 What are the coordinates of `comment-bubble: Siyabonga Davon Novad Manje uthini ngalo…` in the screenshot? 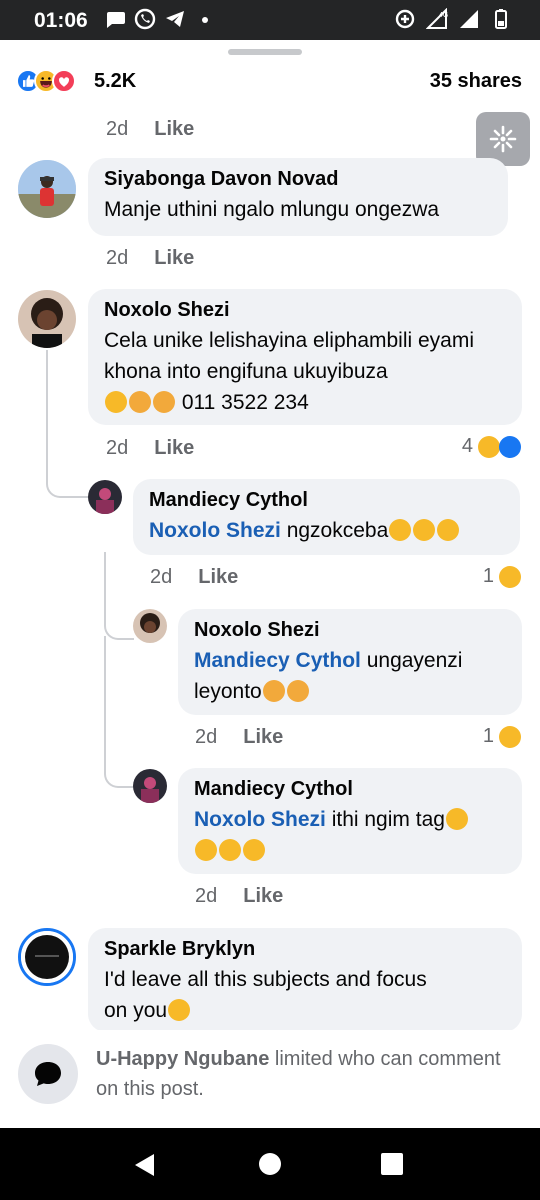 It's located at (298, 197).